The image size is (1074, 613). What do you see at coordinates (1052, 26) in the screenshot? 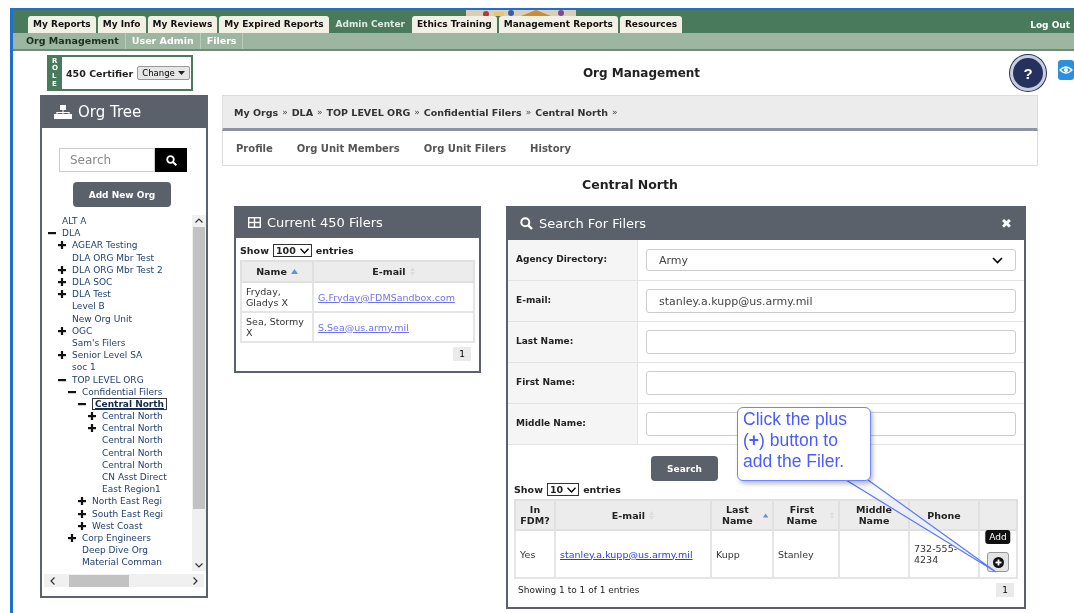
I see `logout-link: Log Out` at bounding box center [1052, 26].